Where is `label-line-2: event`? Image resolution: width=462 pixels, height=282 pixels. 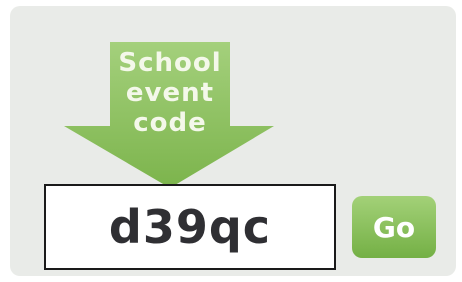 label-line-2: event is located at coordinates (170, 93).